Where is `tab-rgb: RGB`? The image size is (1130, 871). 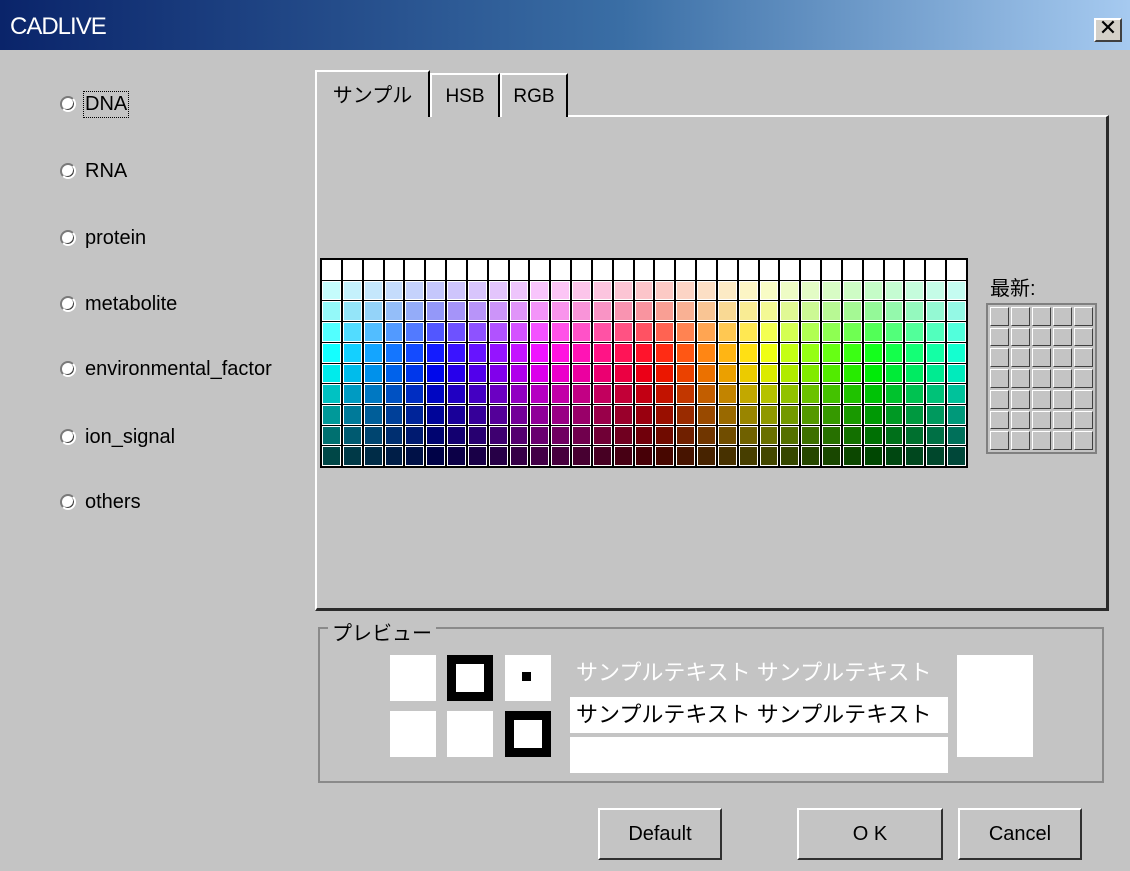 tab-rgb: RGB is located at coordinates (534, 95).